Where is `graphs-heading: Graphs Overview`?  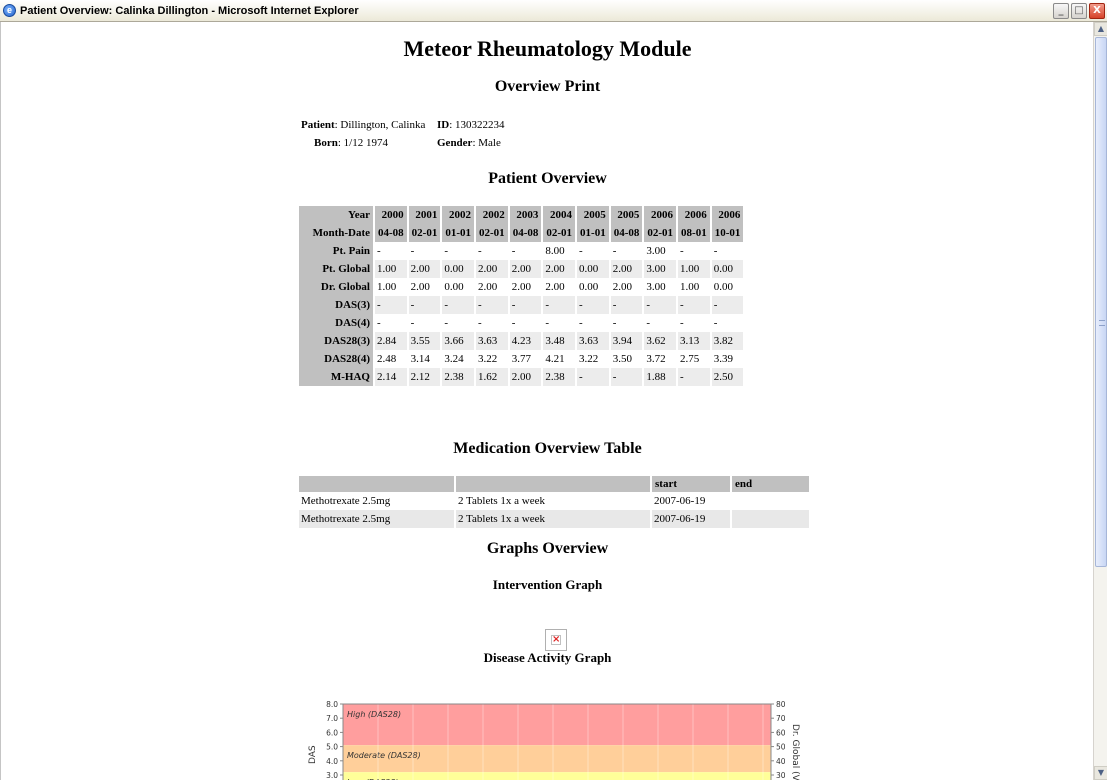 graphs-heading: Graphs Overview is located at coordinates (547, 548).